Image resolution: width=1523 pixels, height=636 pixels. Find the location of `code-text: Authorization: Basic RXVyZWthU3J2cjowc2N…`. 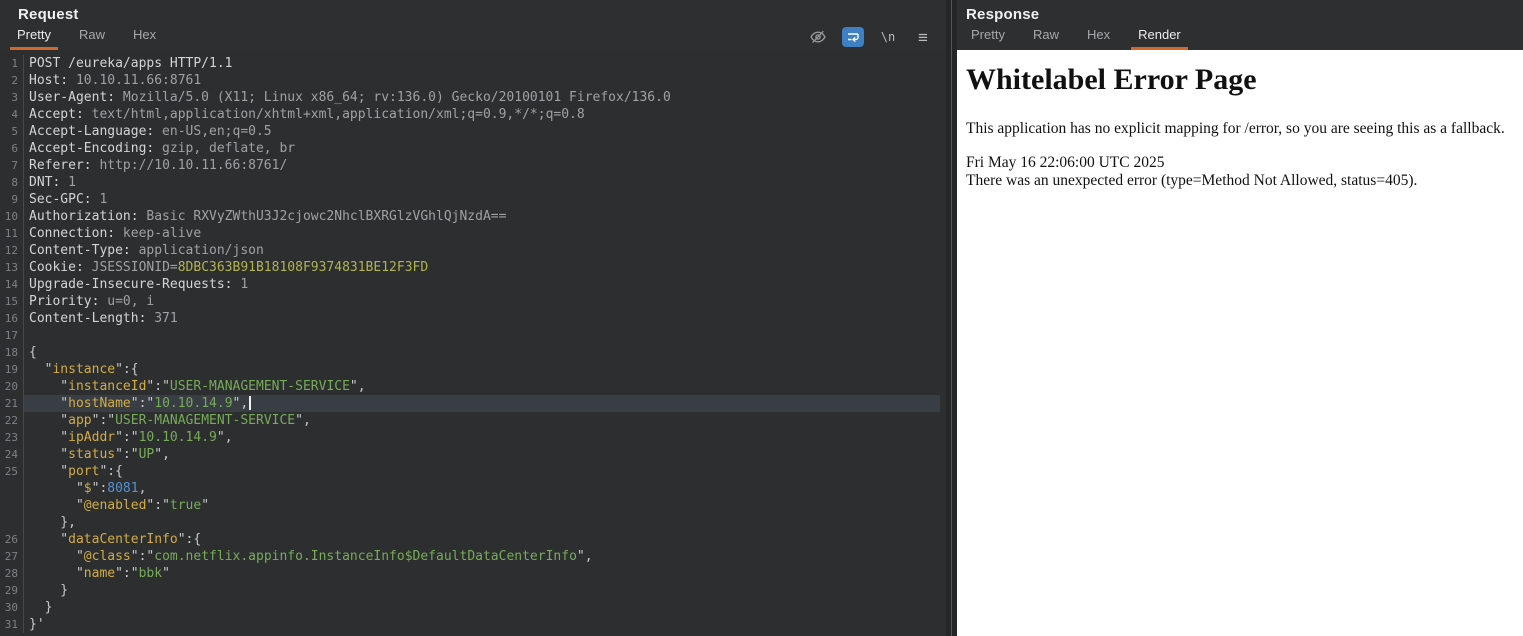

code-text: Authorization: Basic RXVyZWthU3J2cjowc2N… is located at coordinates (268, 216).